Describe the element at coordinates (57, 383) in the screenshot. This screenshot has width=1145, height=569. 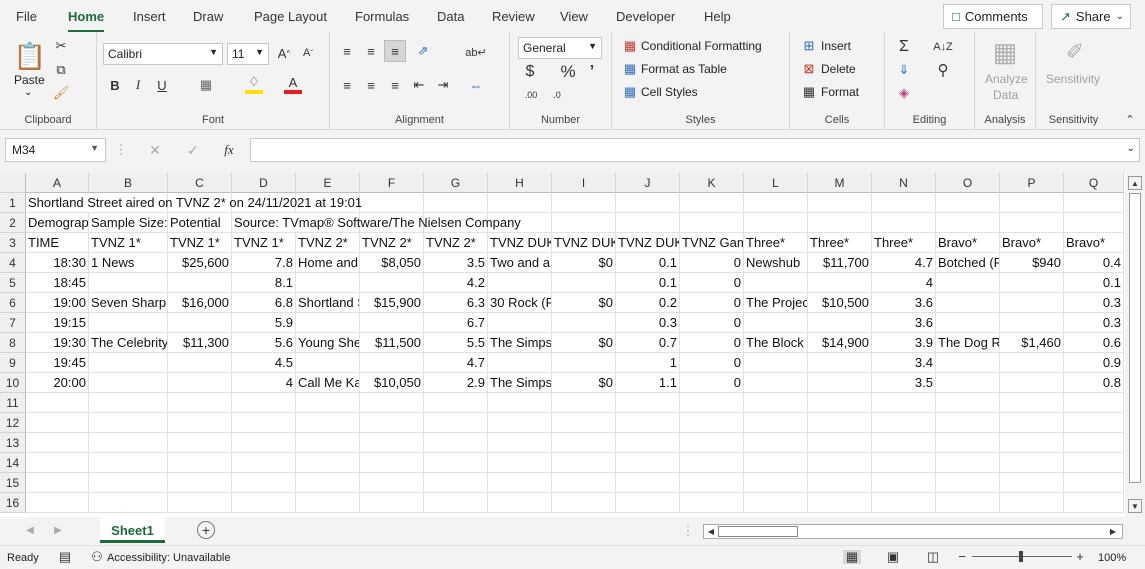
I see `cell-A10: 20:00` at that location.